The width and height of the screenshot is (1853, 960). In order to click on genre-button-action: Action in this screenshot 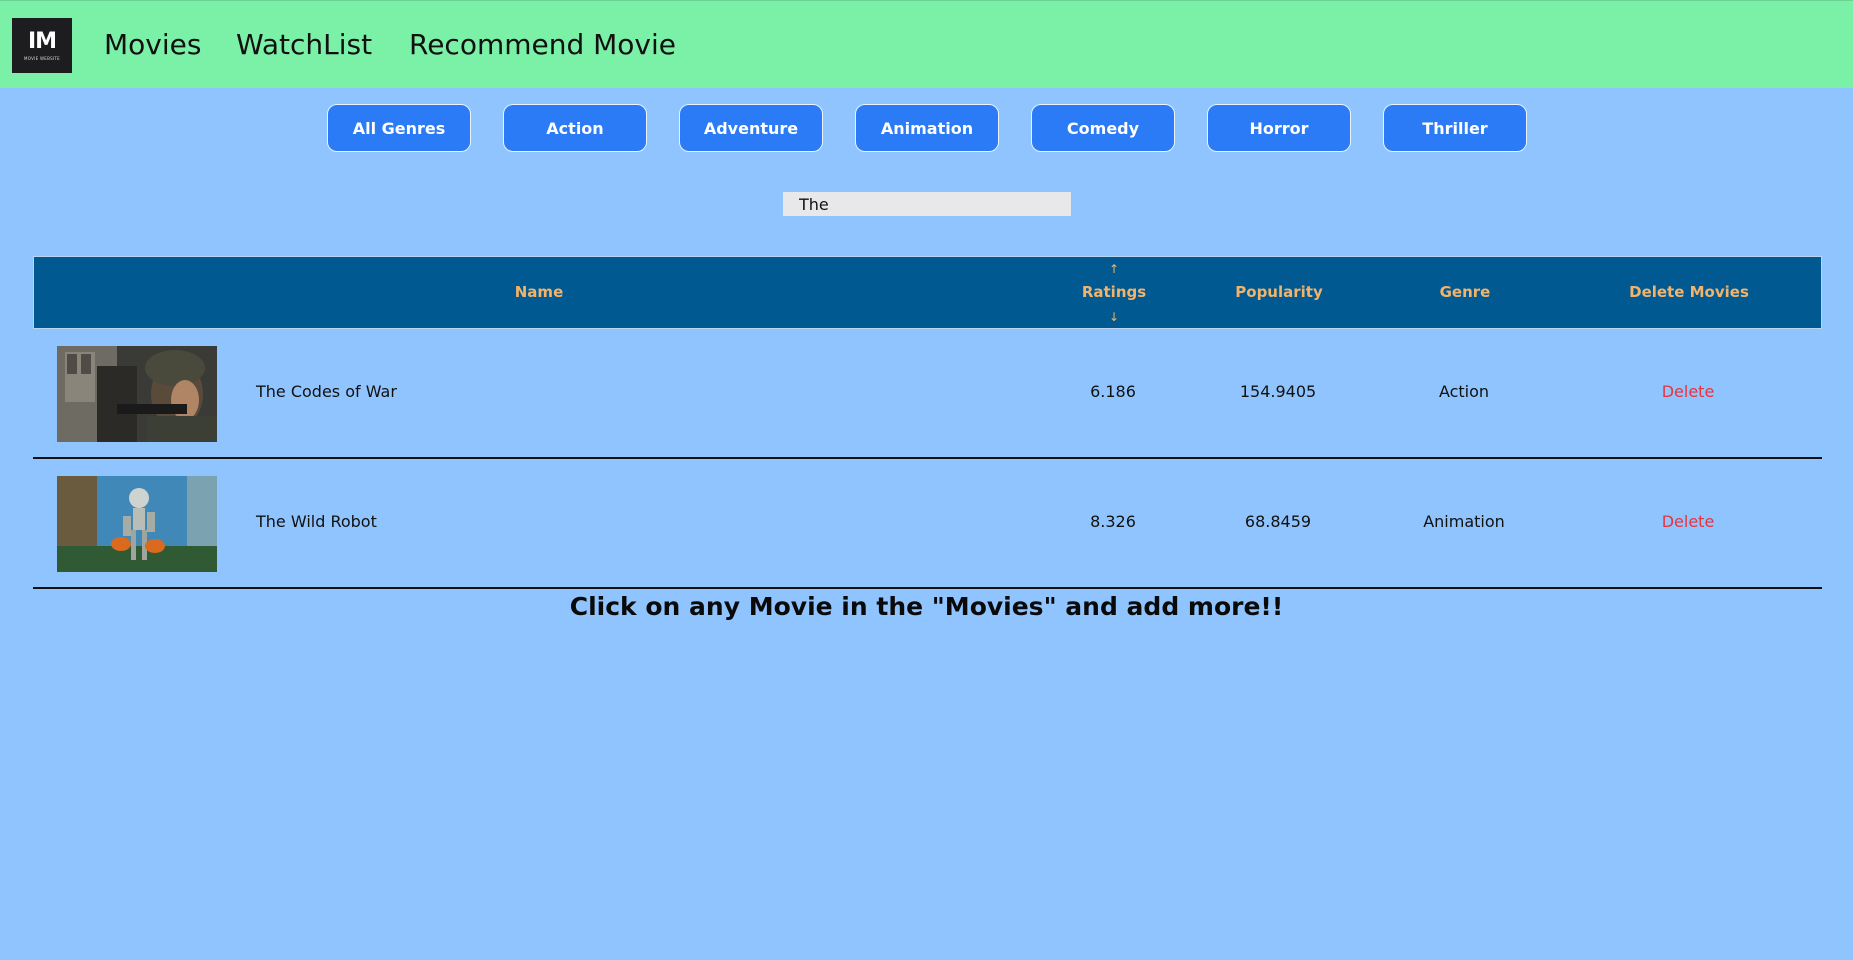, I will do `click(575, 128)`.